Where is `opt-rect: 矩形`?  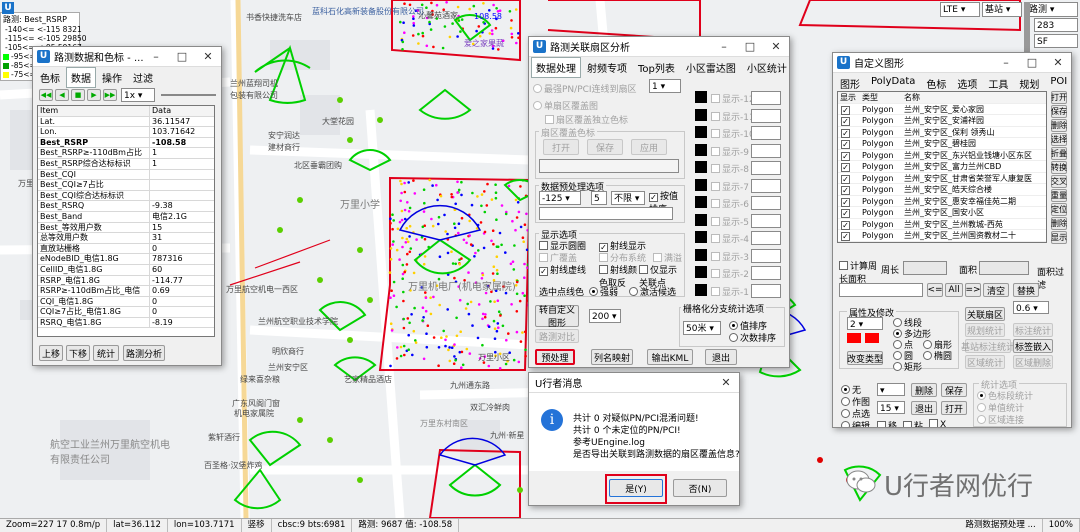
opt-rect: 矩形 is located at coordinates (907, 366).